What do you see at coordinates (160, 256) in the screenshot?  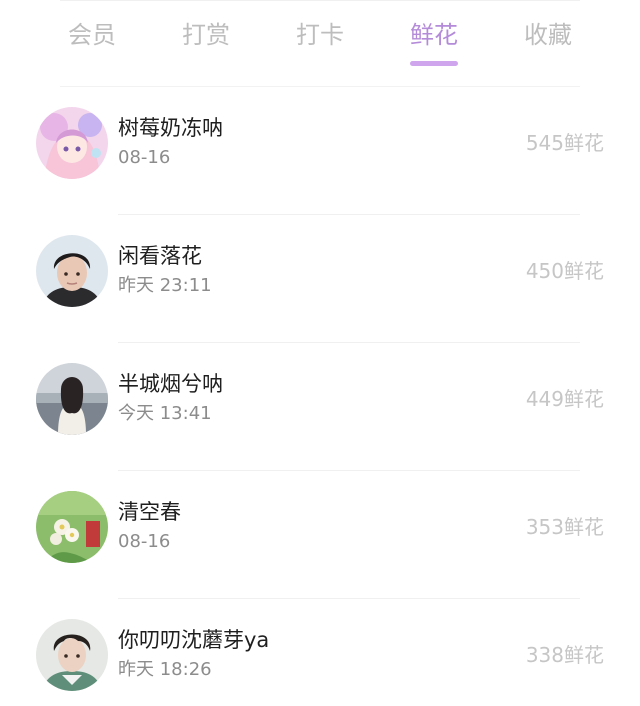 I see `user-name: 闲看落花` at bounding box center [160, 256].